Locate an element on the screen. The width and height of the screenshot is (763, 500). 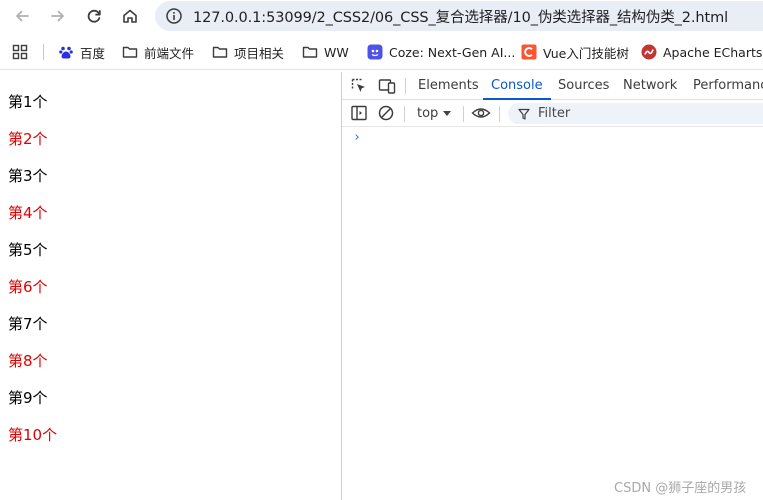
reload-button is located at coordinates (94, 16).